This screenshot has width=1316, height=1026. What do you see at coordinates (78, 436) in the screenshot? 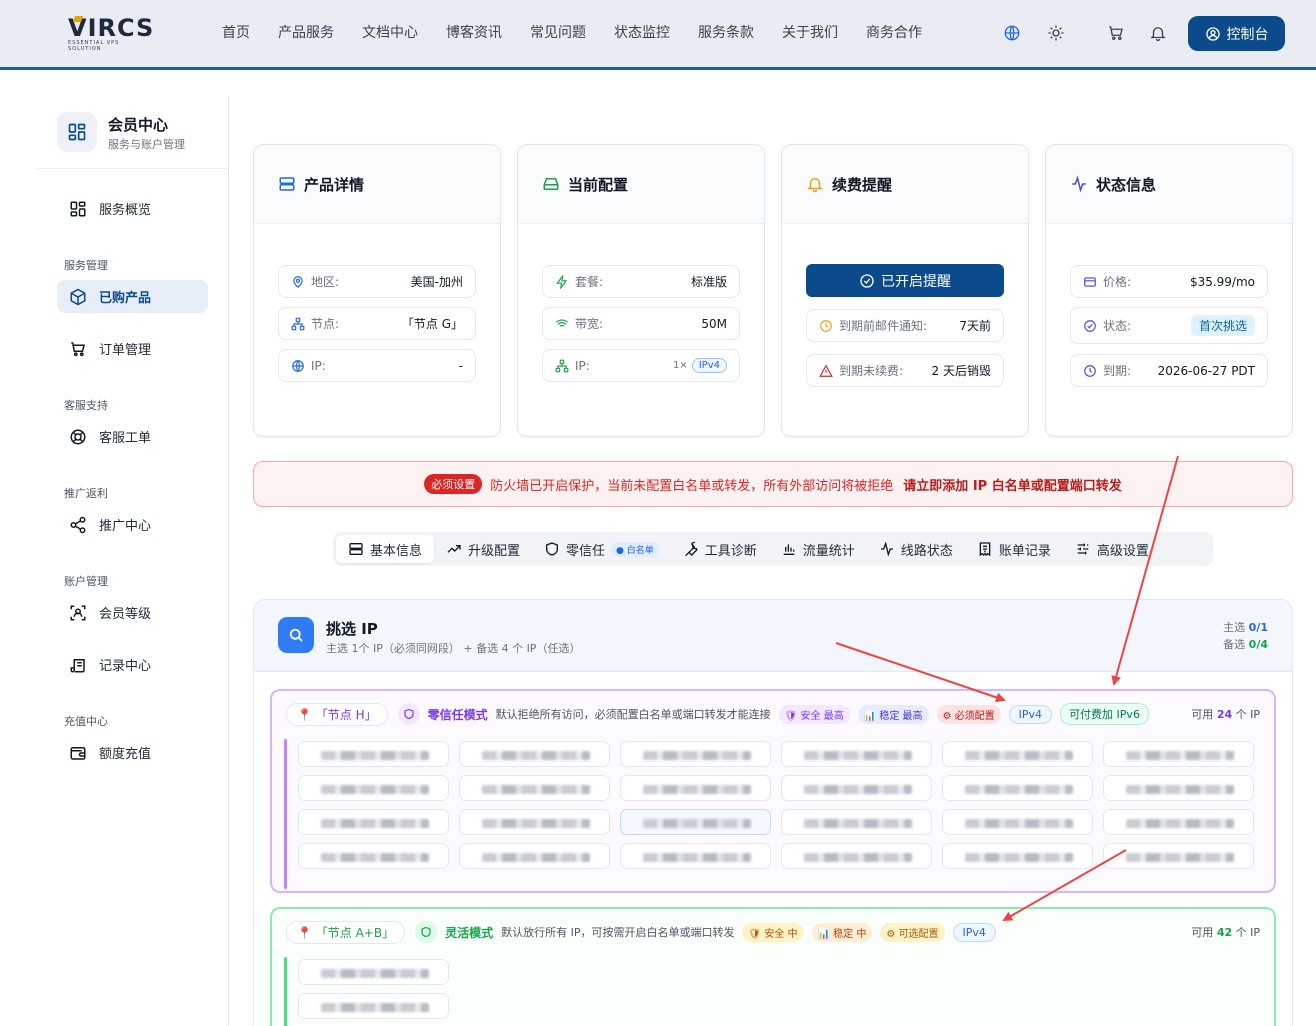
I see `lifebuoy-icon` at bounding box center [78, 436].